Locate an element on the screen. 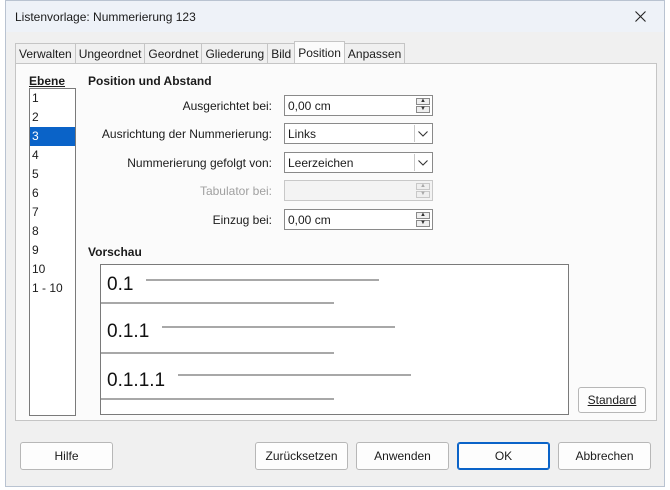 Image resolution: width=670 pixels, height=490 pixels. preview-item: 0.1 is located at coordinates (120, 284).